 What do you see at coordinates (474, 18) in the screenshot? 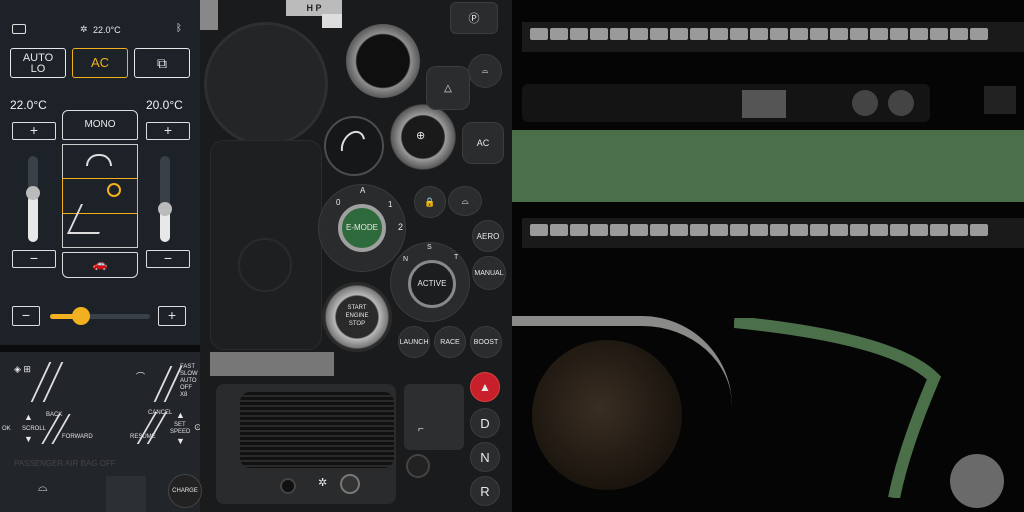
I see `parking-brake-button: Ⓟ` at bounding box center [474, 18].